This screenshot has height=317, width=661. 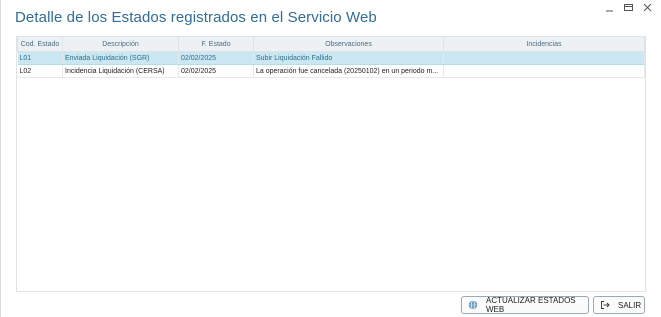 What do you see at coordinates (40, 71) in the screenshot?
I see `cell-code: L02` at bounding box center [40, 71].